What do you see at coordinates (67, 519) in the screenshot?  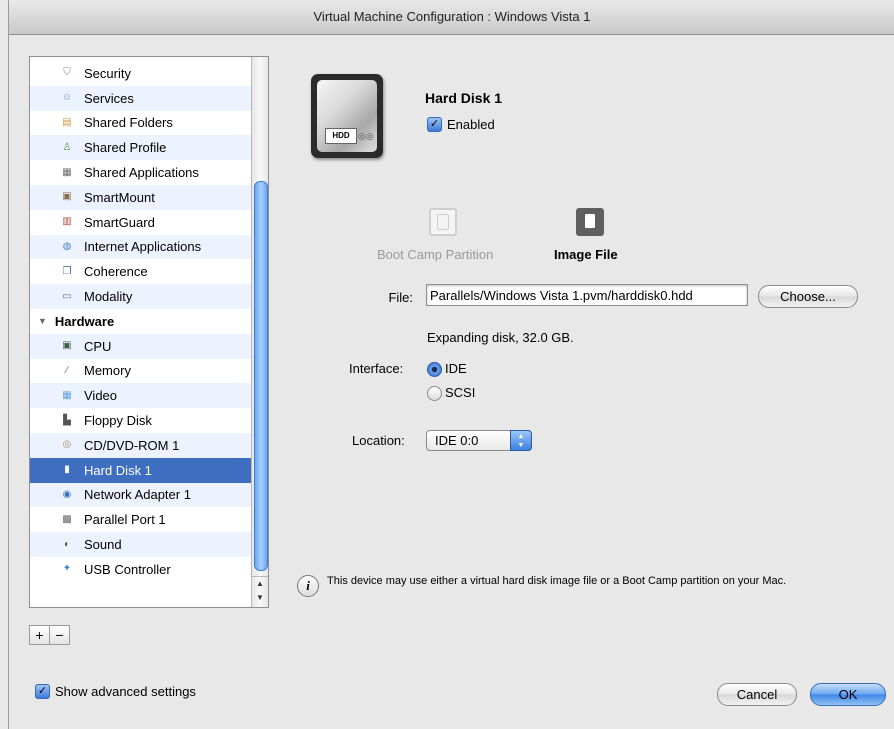 I see `parallel-port-icon: ▩` at bounding box center [67, 519].